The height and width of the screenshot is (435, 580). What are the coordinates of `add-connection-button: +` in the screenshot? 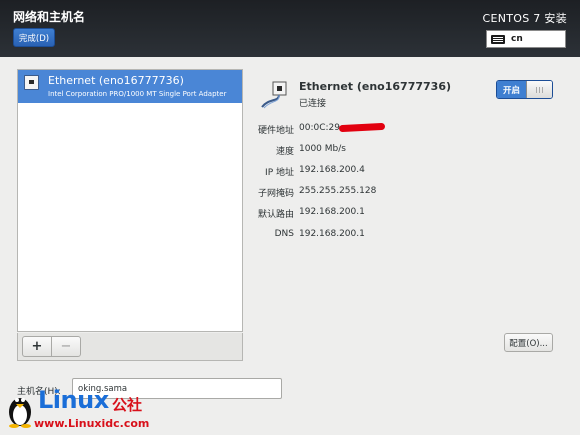 It's located at (37, 346).